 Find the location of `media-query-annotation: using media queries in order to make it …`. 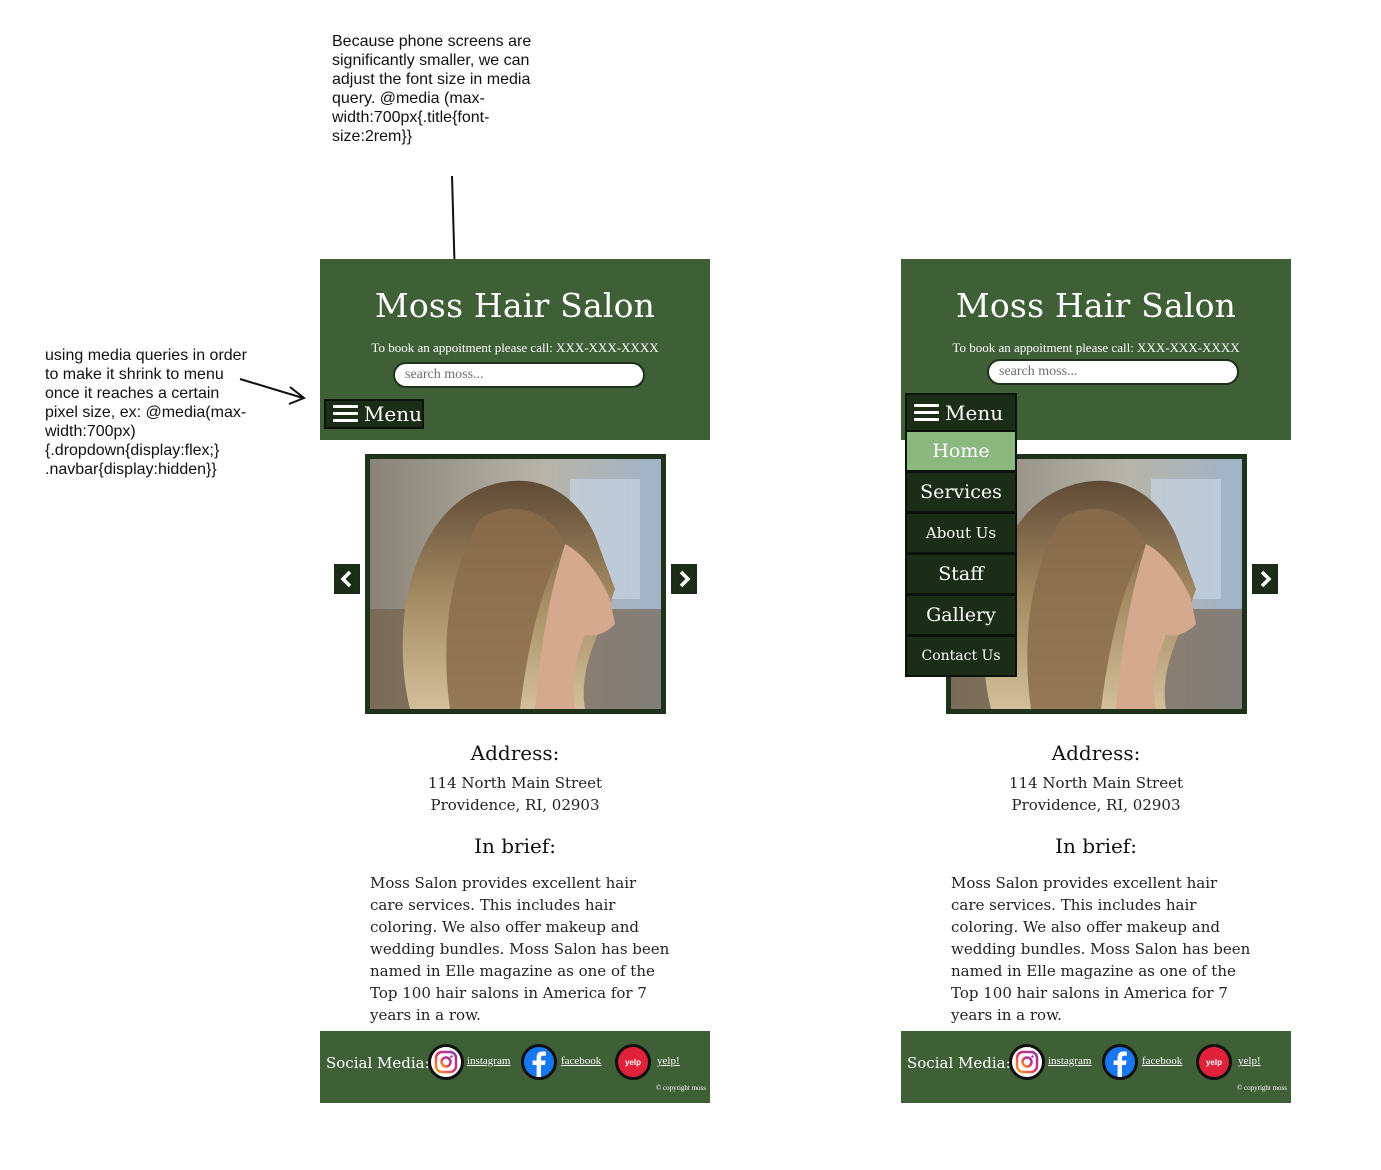

media-query-annotation: using media queries in order to make it … is located at coordinates (146, 412).